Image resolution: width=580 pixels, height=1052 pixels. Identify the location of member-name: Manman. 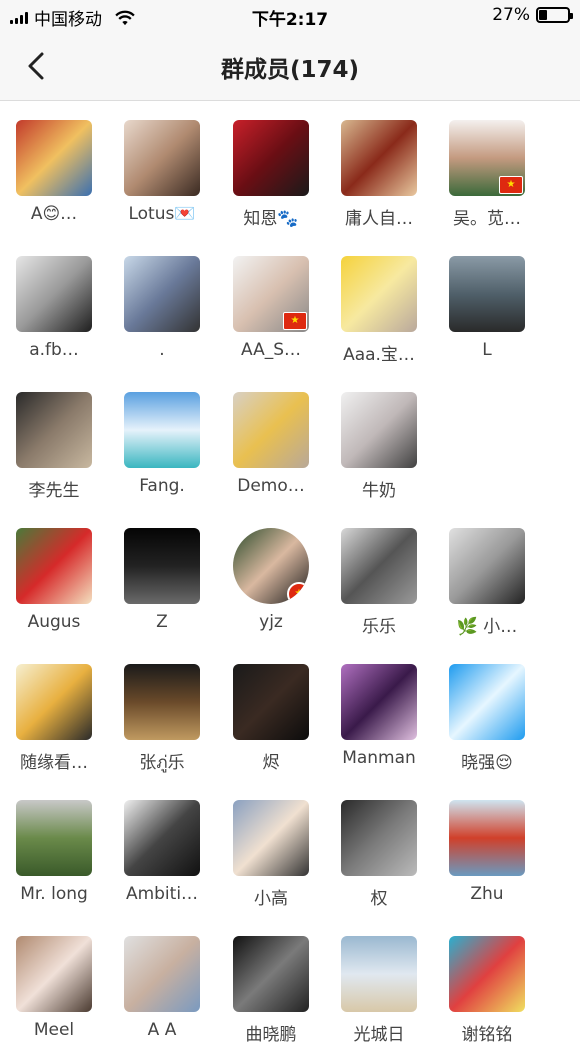
(379, 758).